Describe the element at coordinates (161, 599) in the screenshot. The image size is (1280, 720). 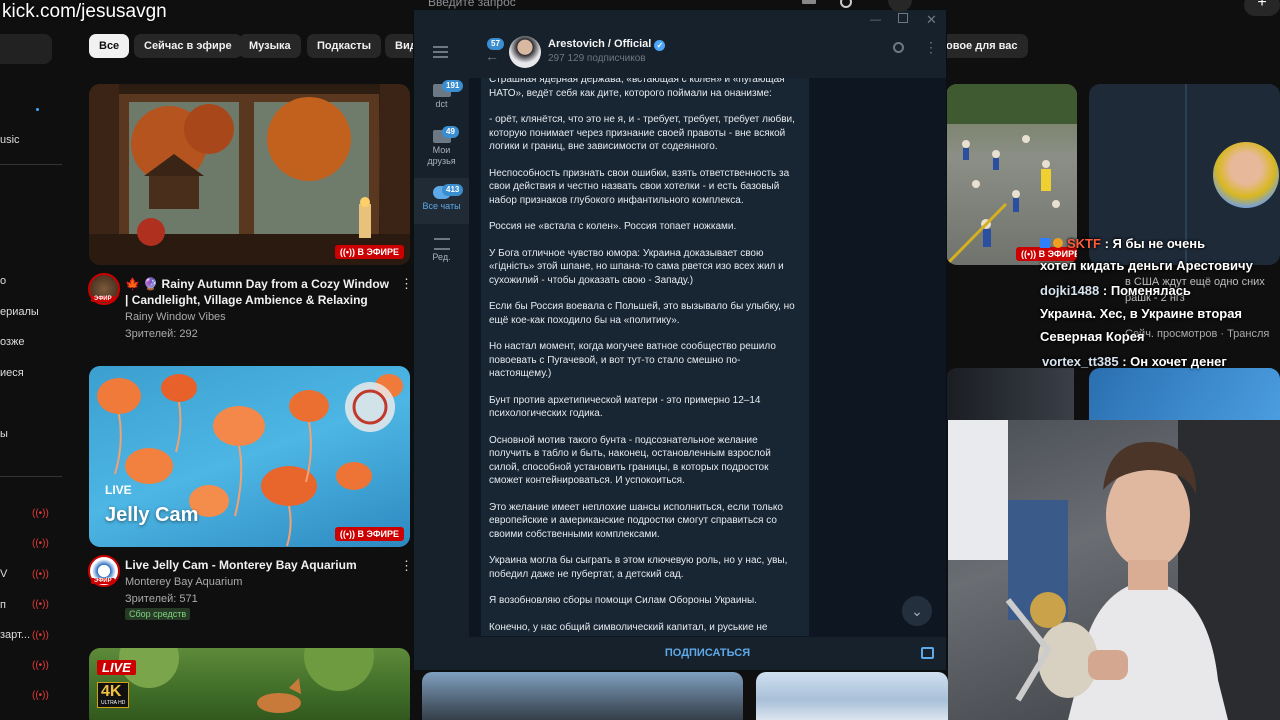
I see `viewer-count: Зрителей: 571` at that location.